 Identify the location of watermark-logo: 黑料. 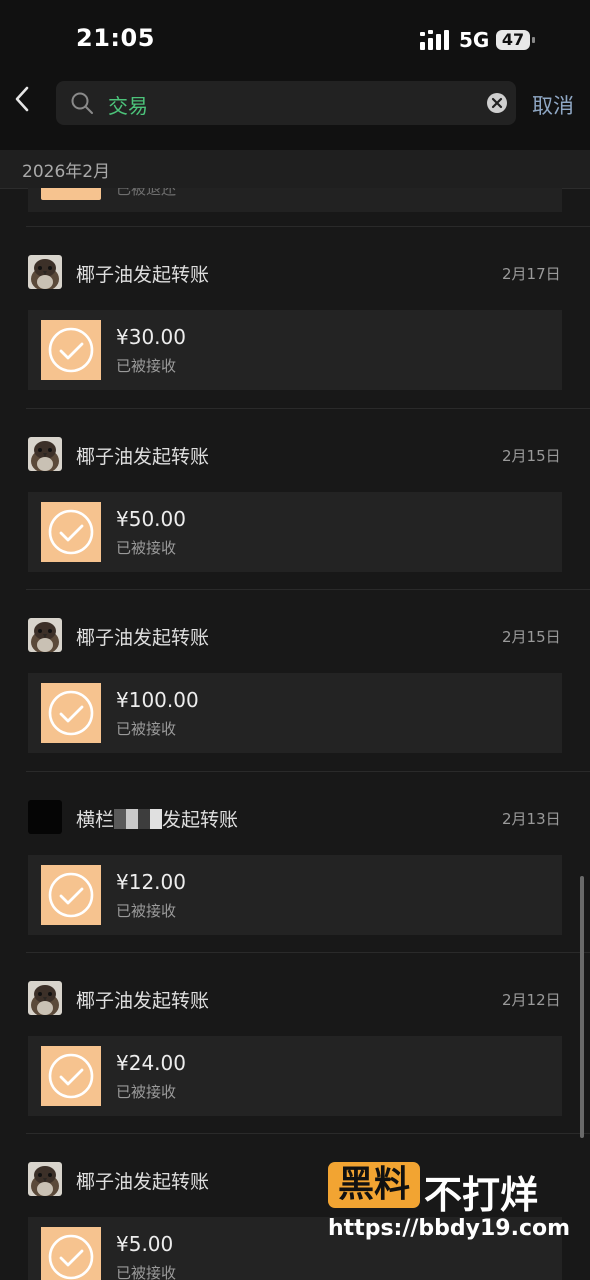
(374, 1185).